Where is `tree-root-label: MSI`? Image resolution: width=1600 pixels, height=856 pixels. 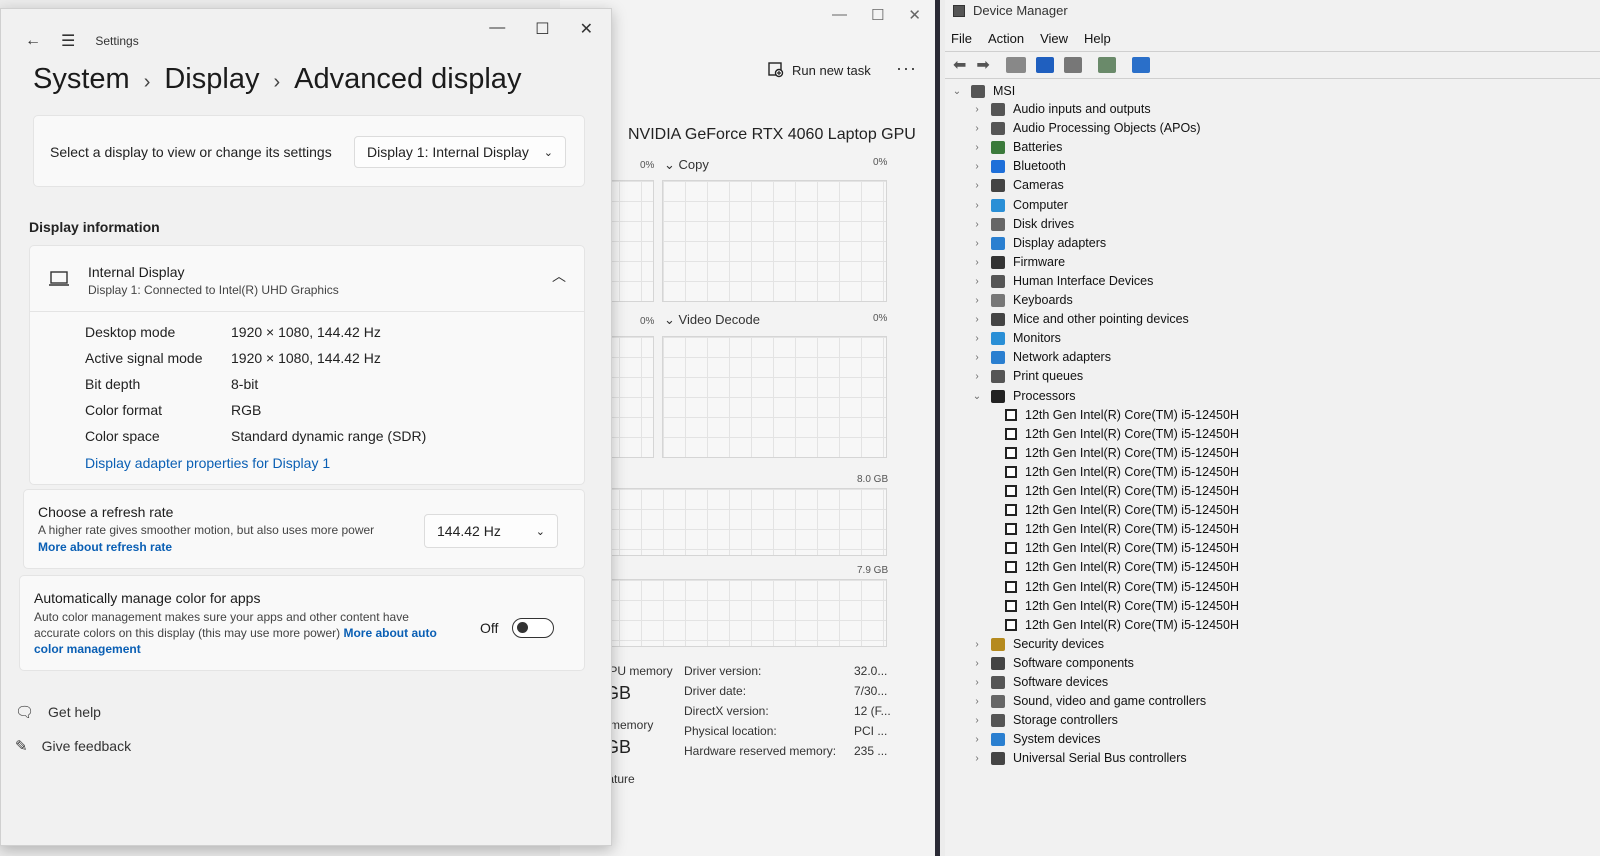
tree-root-label: MSI is located at coordinates (1004, 91).